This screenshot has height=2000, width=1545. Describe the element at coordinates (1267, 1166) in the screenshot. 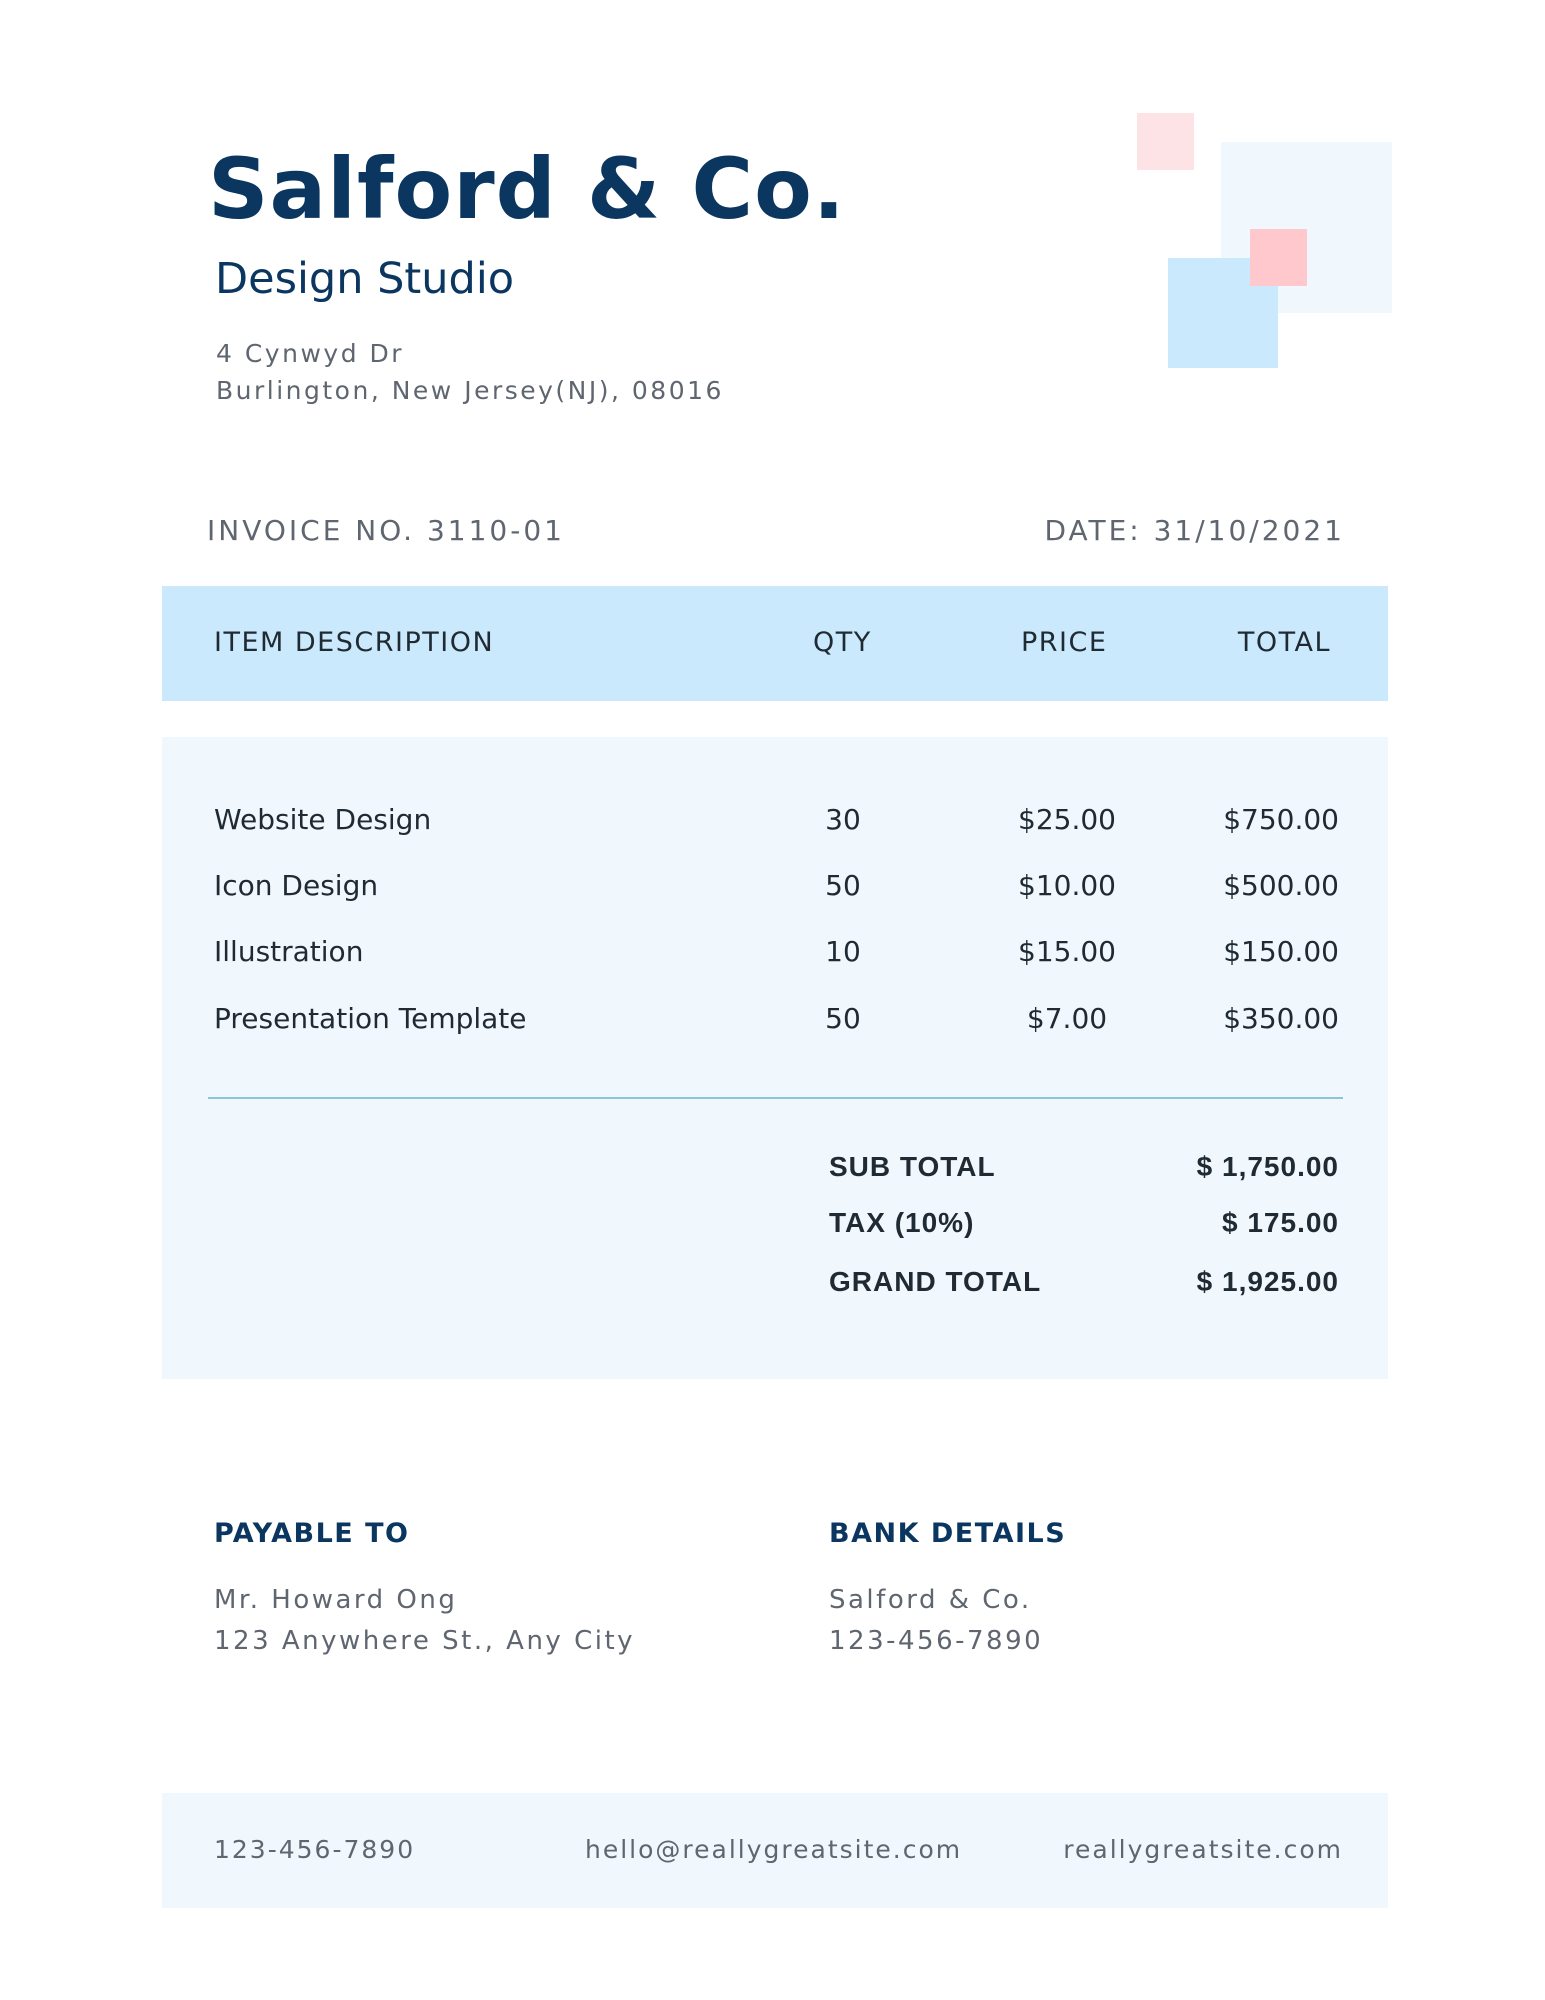

I see `subtotal-value: $ 1,750.00` at that location.